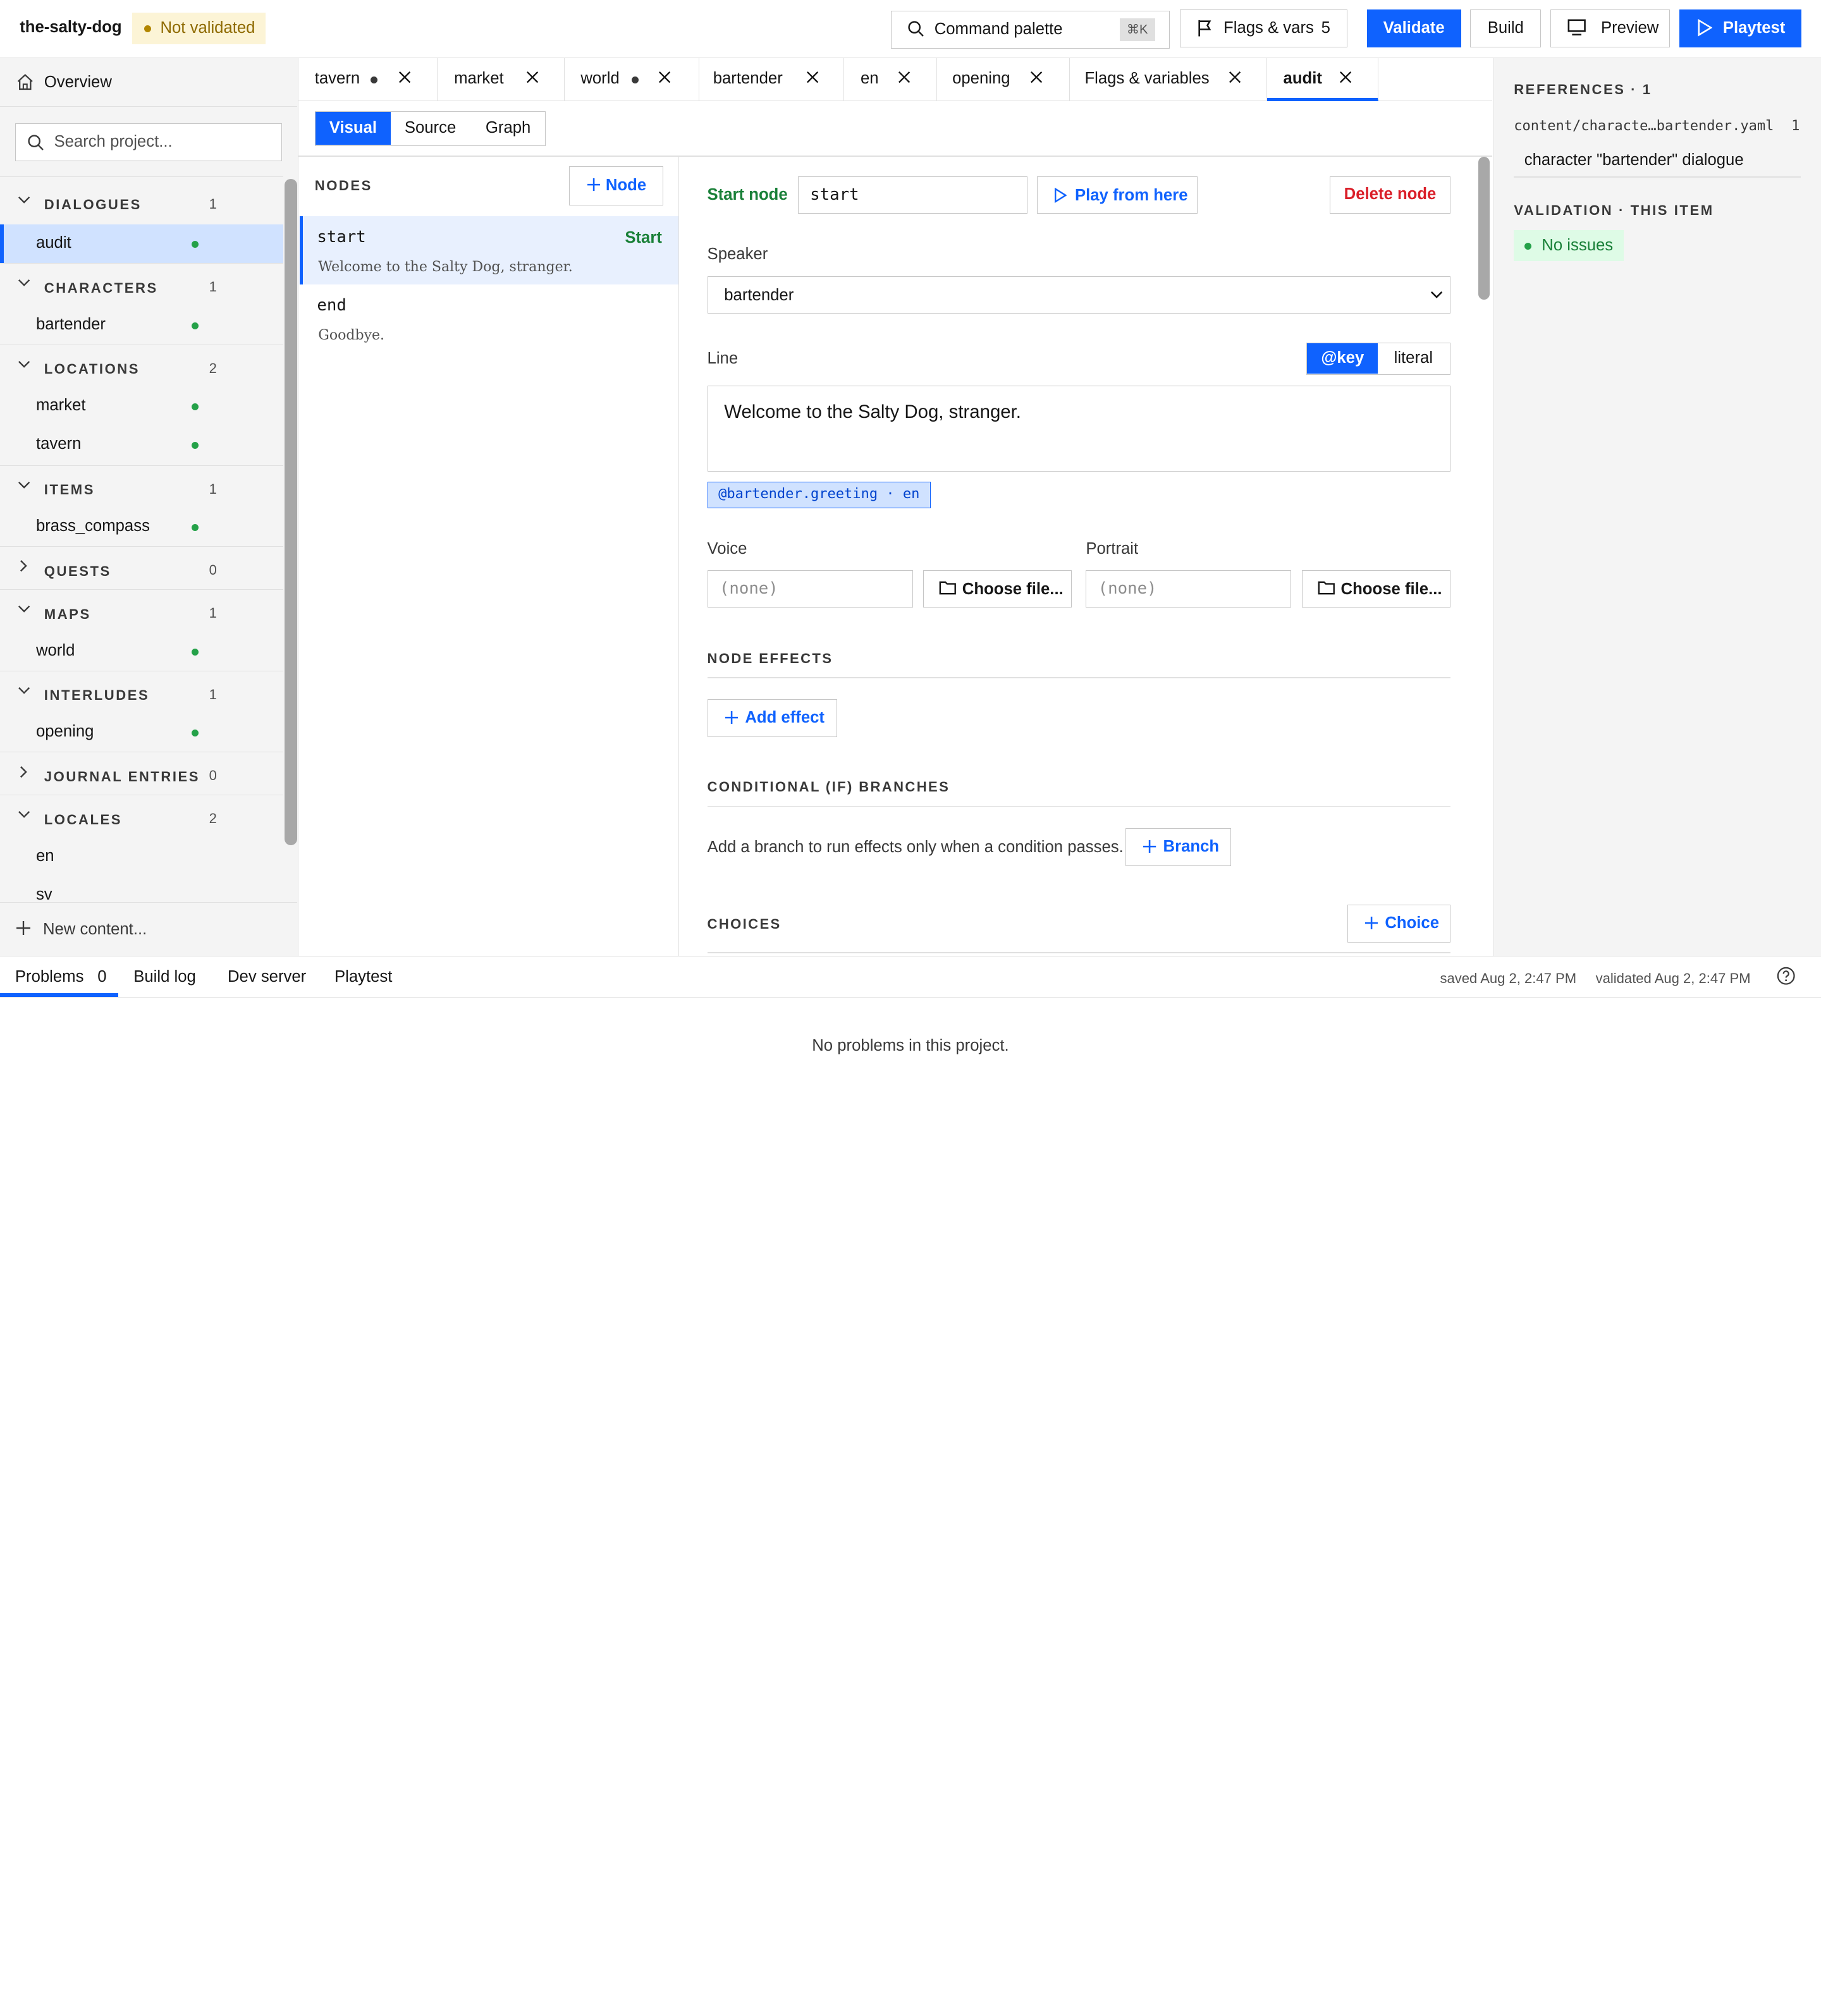 This screenshot has height=2016, width=1821. Describe the element at coordinates (1079, 295) in the screenshot. I see `speaker-select: bartender` at that location.